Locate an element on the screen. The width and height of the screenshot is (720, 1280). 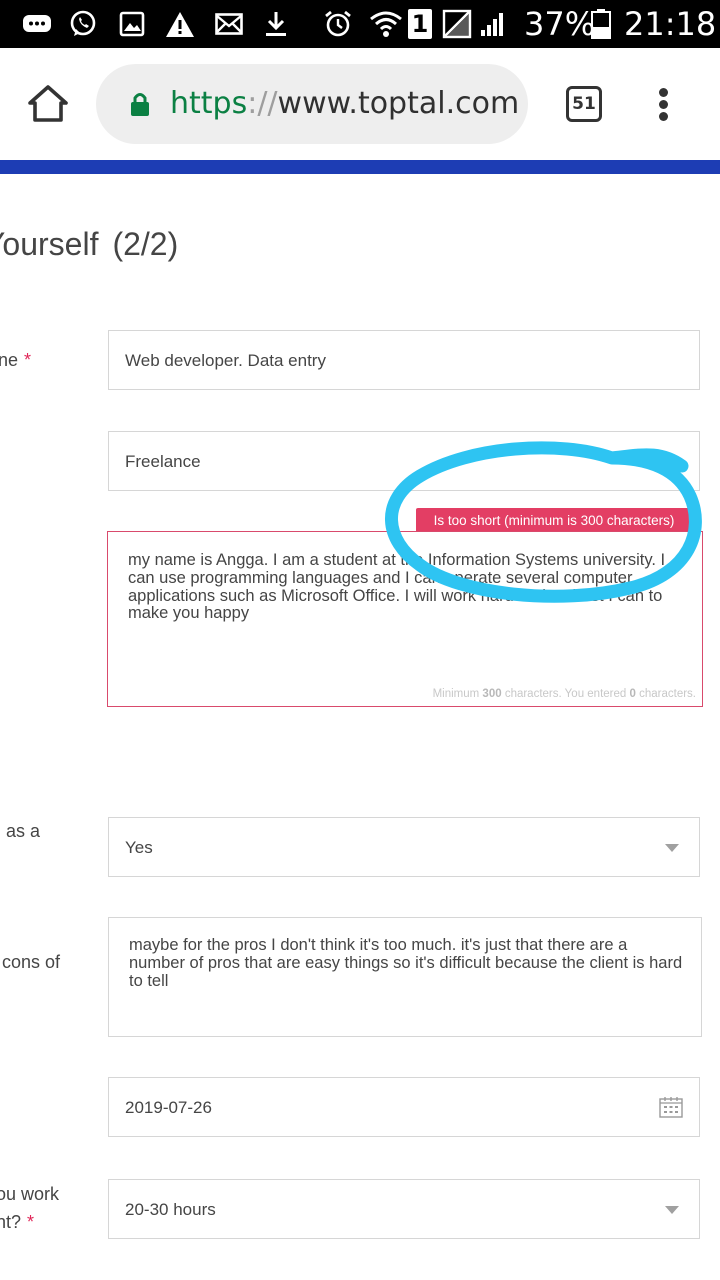
counter-suffix: characters. is located at coordinates (667, 694).